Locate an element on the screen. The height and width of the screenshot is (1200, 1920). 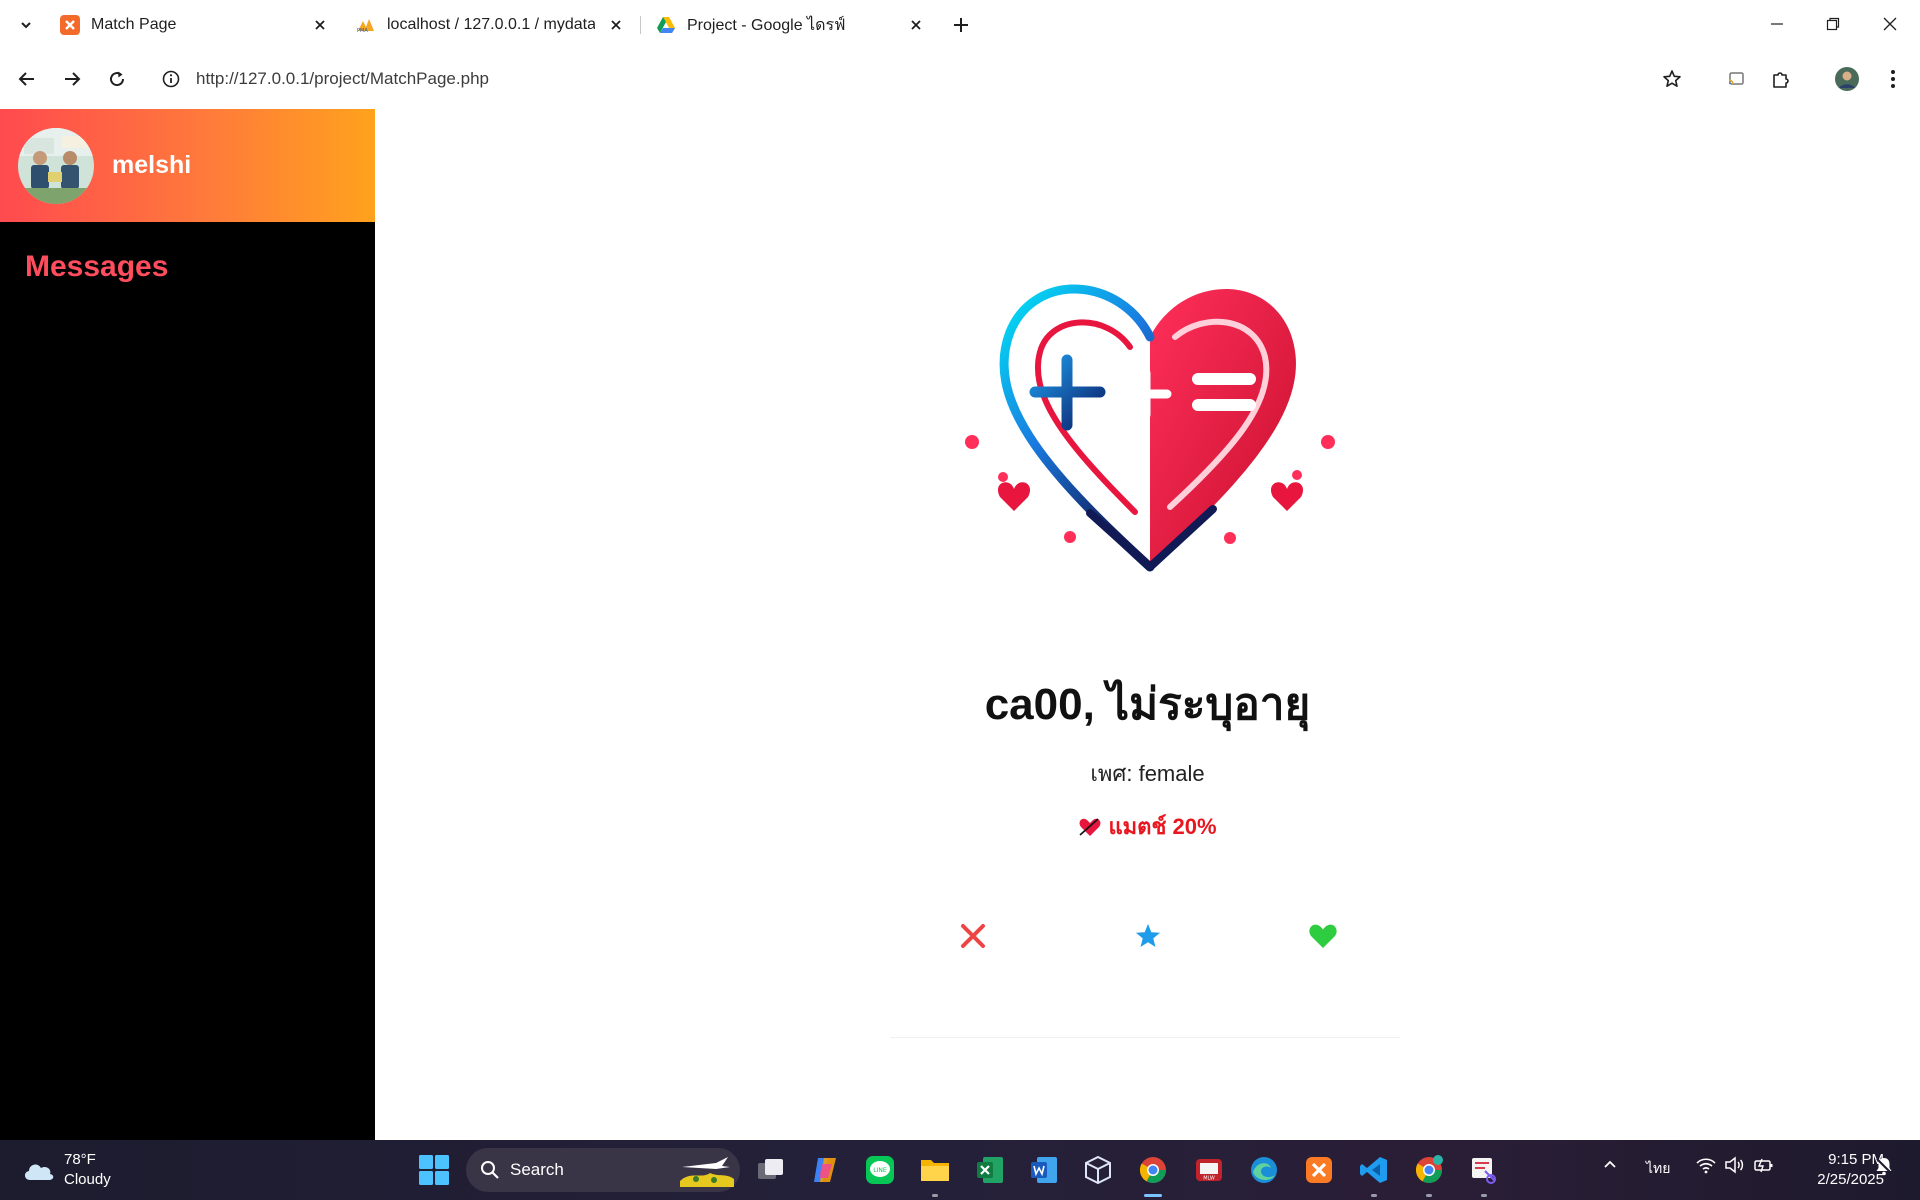
taskbar-clock: 9:15 PM 2/25/2025 is located at coordinates (1836, 1170).